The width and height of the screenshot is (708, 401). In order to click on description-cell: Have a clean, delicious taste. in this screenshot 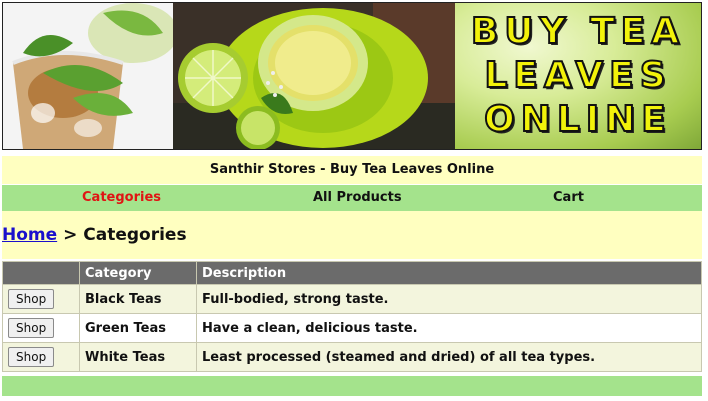, I will do `click(449, 328)`.